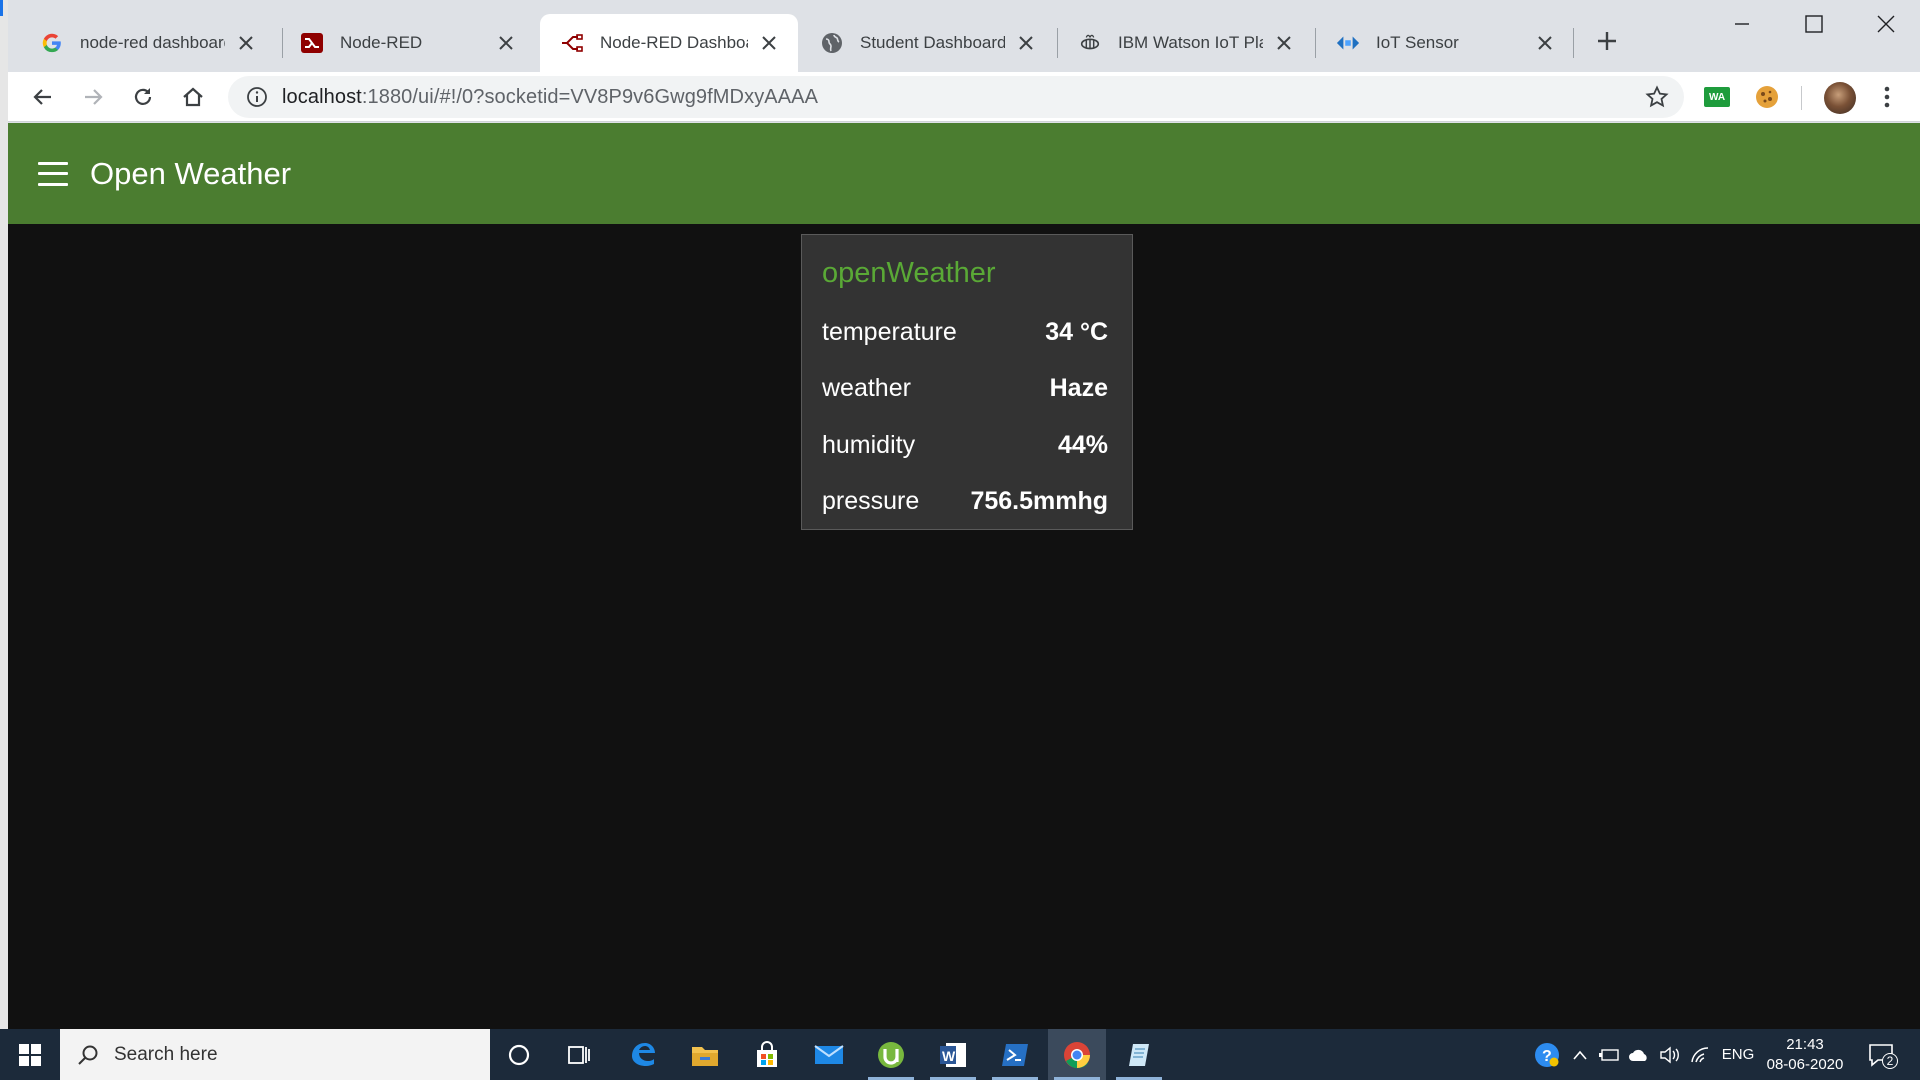 The image size is (1920, 1080). I want to click on hamburger-menu-icon, so click(53, 173).